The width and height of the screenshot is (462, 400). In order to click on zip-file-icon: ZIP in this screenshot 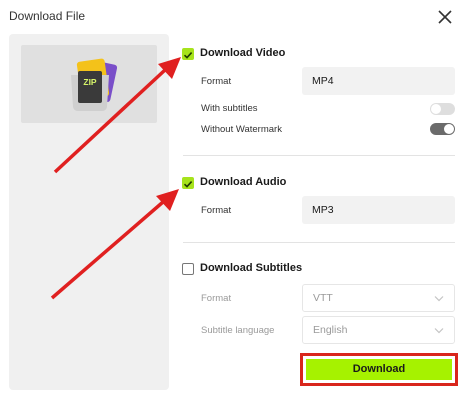, I will do `click(94, 84)`.